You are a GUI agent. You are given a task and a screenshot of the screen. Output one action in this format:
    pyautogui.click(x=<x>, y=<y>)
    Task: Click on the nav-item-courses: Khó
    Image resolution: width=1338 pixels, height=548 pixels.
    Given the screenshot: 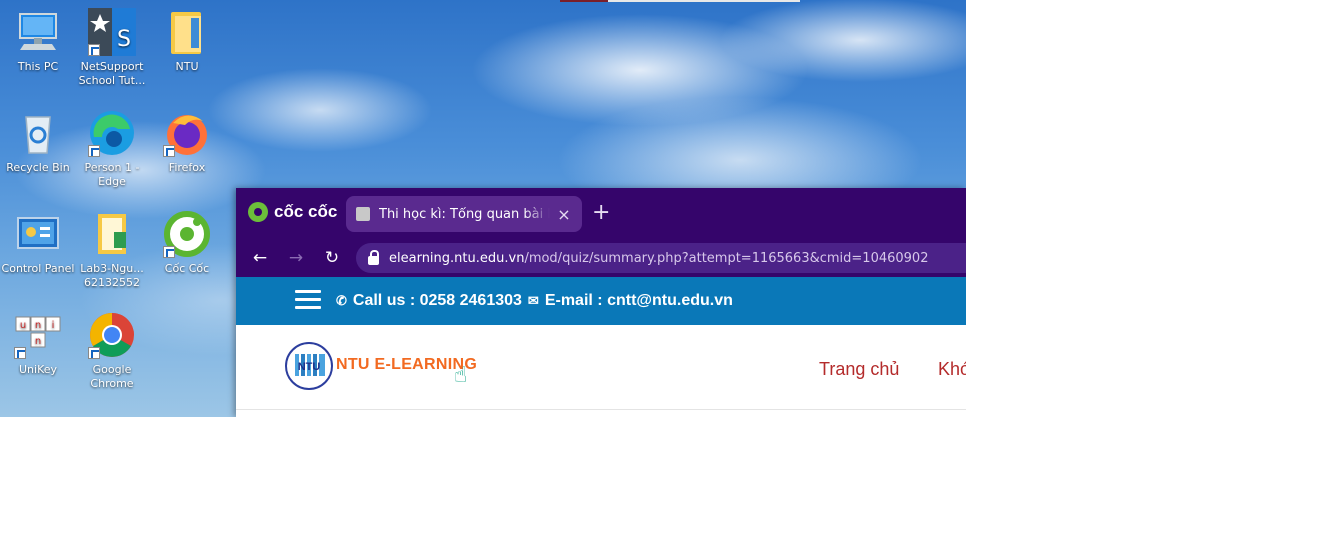 What is the action you would take?
    pyautogui.click(x=952, y=369)
    